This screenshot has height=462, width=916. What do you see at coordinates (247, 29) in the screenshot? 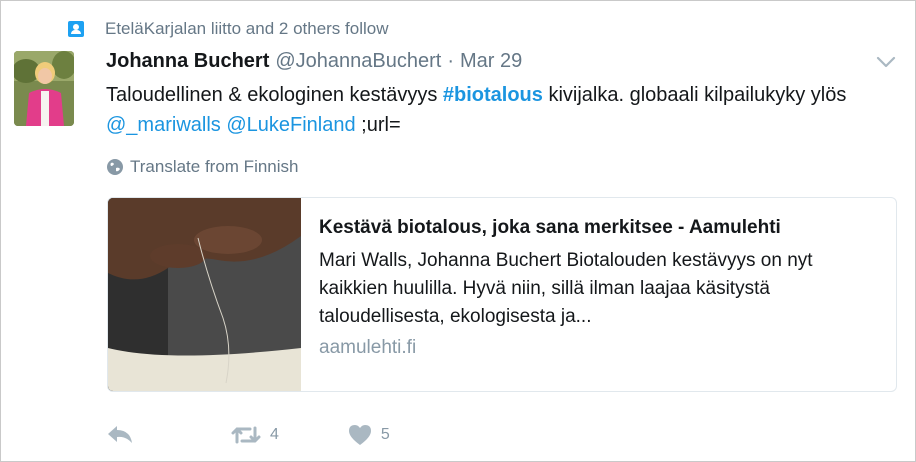
I see `social-context-text: EteläKarjalan liitto and 2 others follow` at bounding box center [247, 29].